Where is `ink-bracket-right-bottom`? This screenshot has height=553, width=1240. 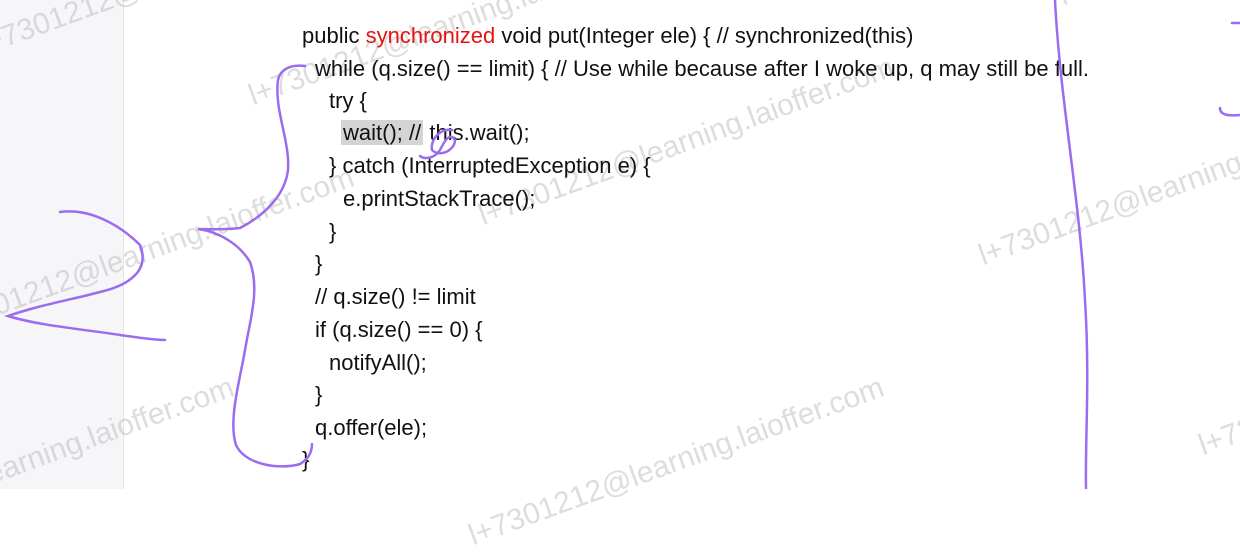
ink-bracket-right-bottom is located at coordinates (1229, 111).